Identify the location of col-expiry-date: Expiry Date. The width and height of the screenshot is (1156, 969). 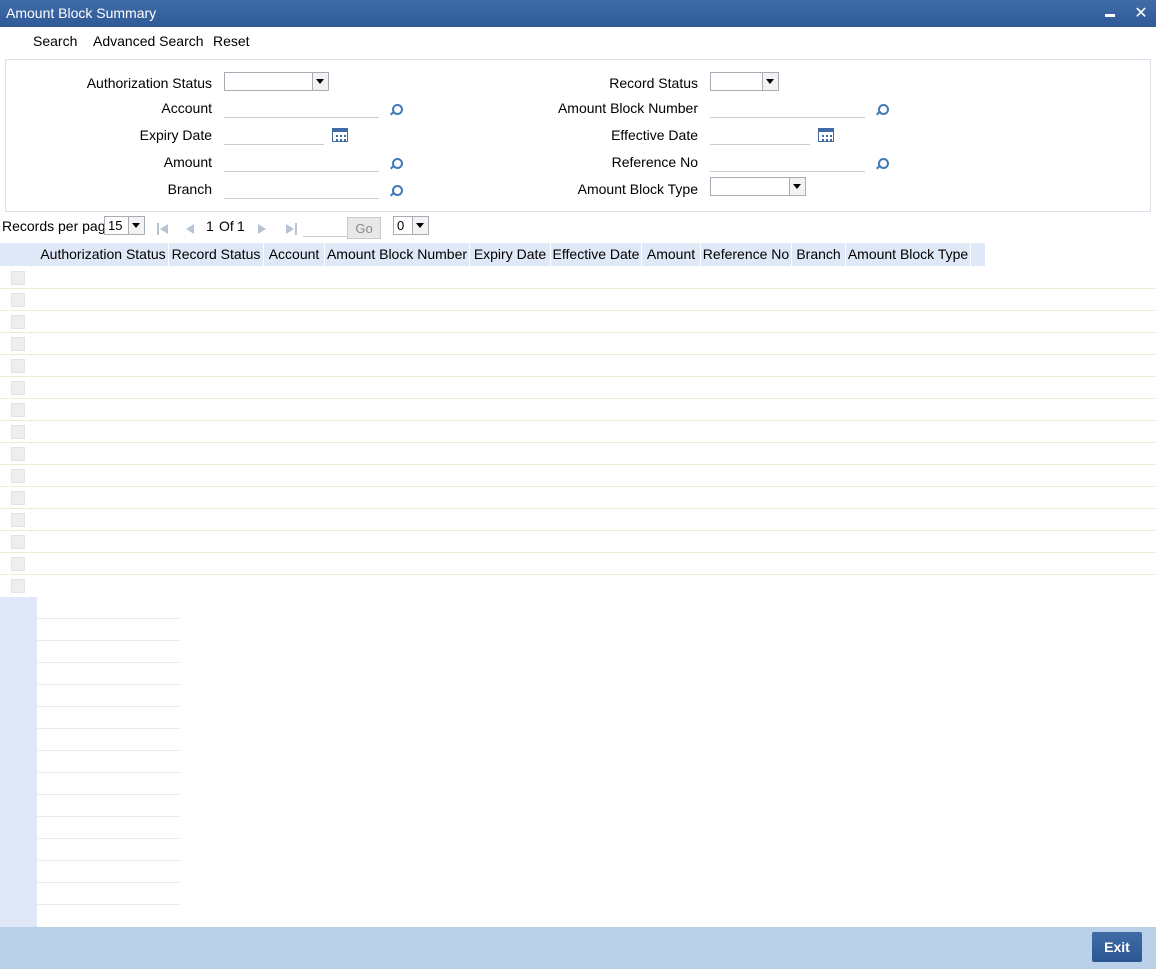
(510, 254).